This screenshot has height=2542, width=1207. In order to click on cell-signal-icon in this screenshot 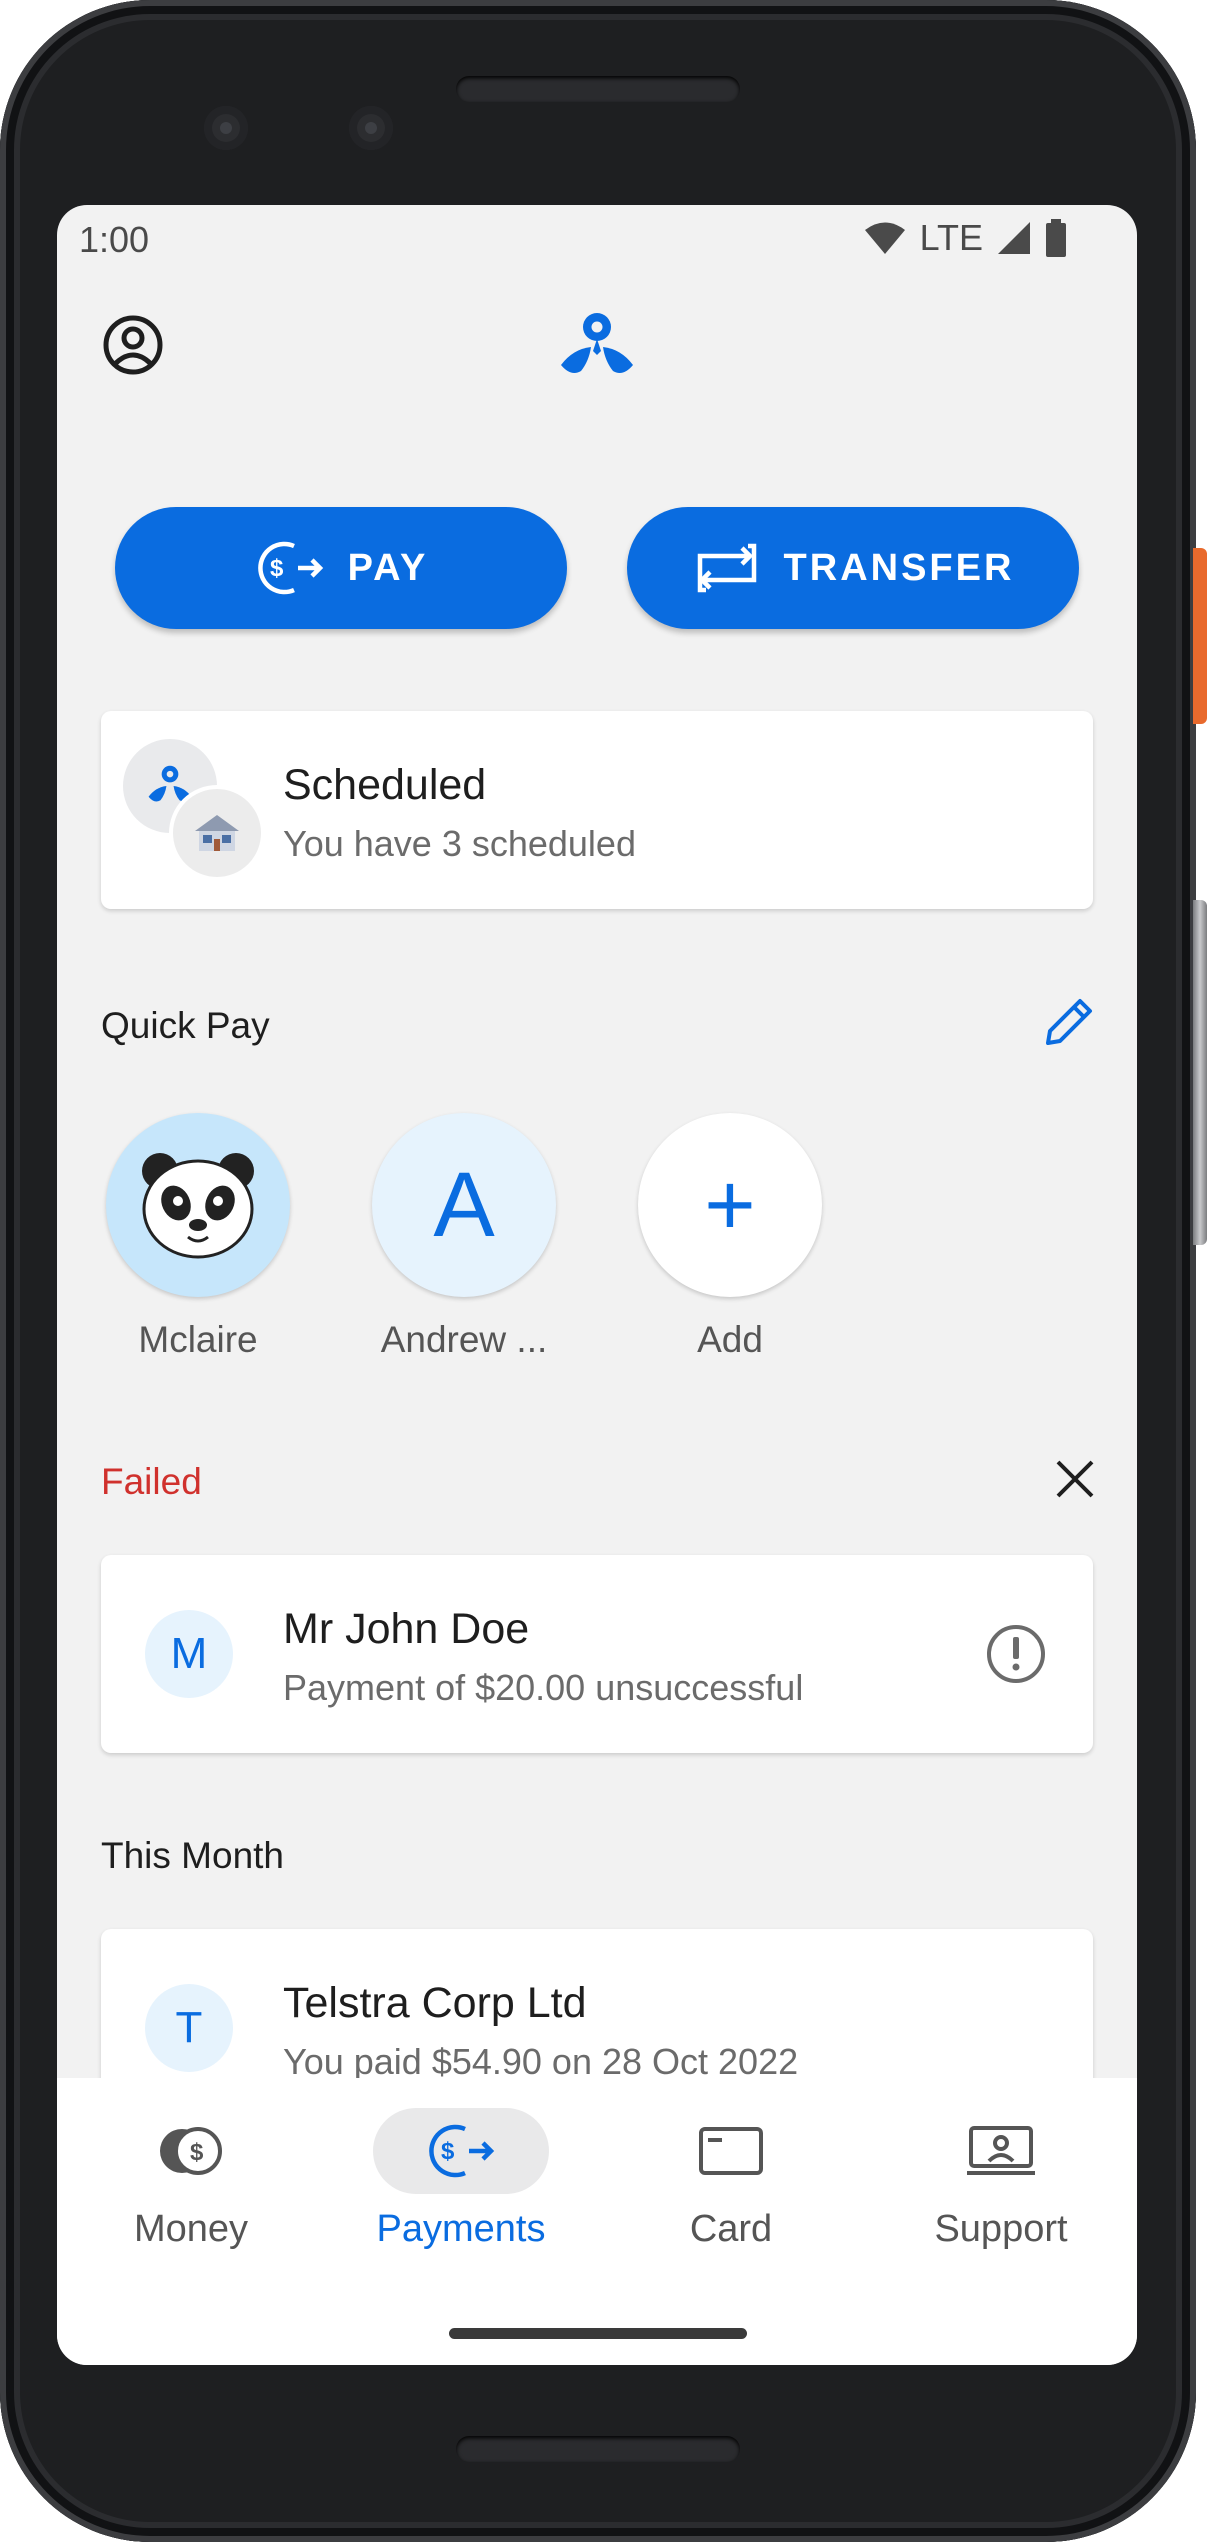, I will do `click(1014, 238)`.